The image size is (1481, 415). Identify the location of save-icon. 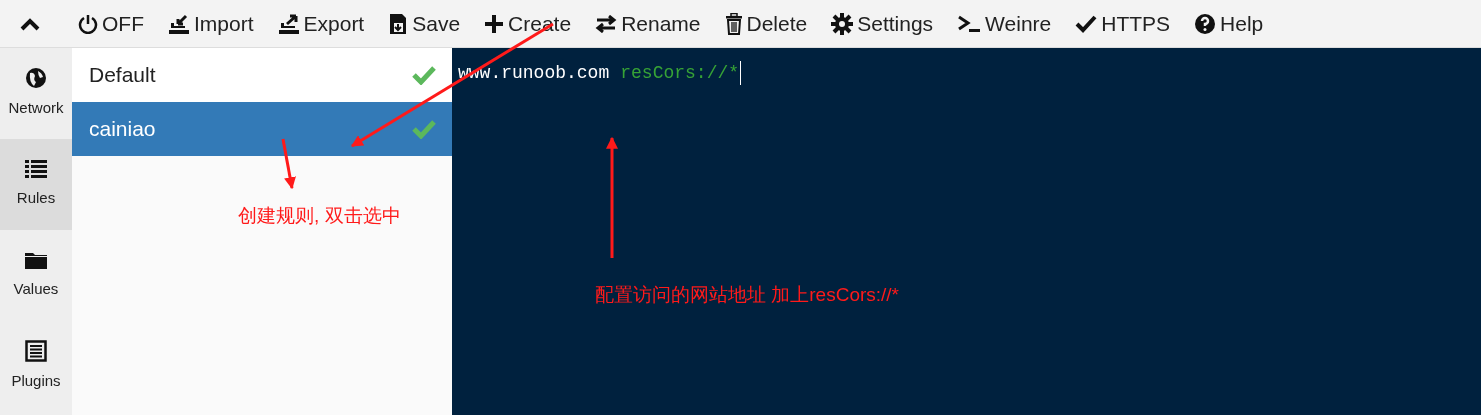
(398, 23).